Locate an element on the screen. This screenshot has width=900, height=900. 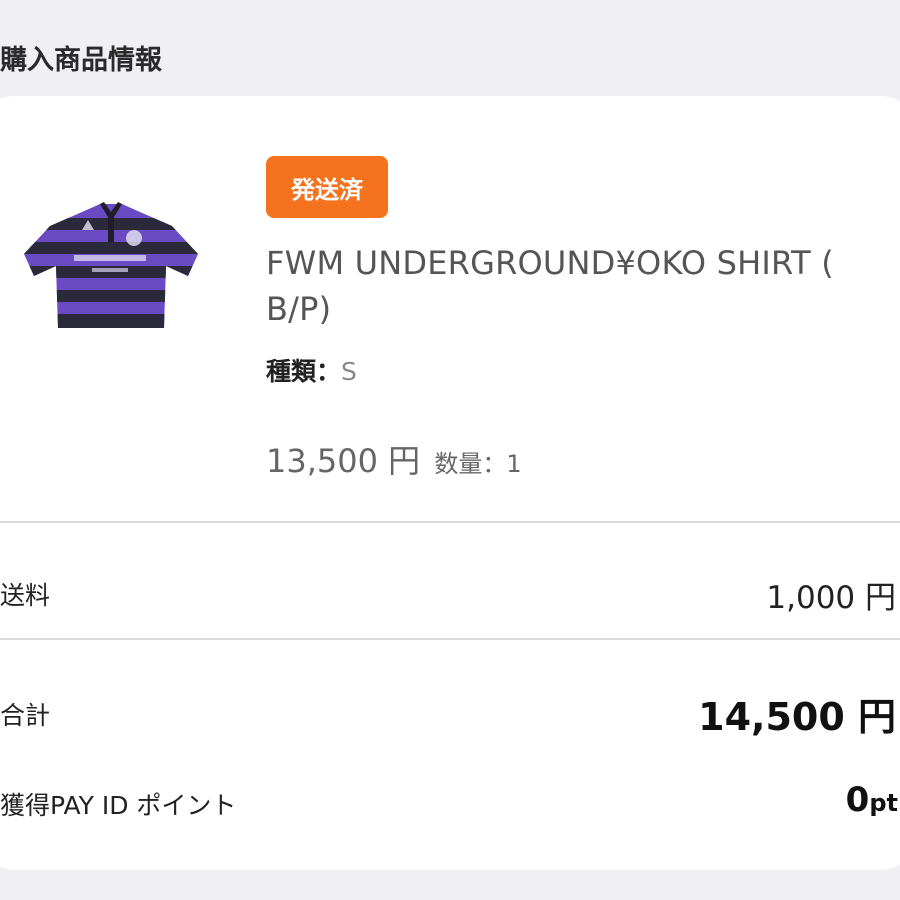
total-value: 14,500 円 is located at coordinates (797, 717).